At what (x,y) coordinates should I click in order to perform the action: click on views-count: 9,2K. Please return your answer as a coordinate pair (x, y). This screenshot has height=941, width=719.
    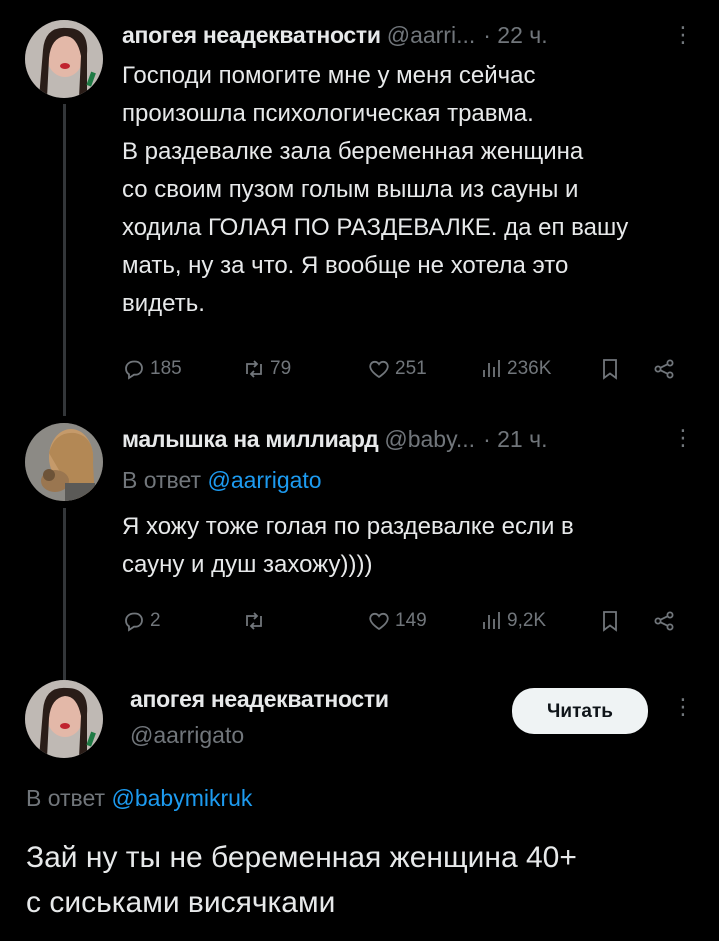
    Looking at the image, I should click on (527, 620).